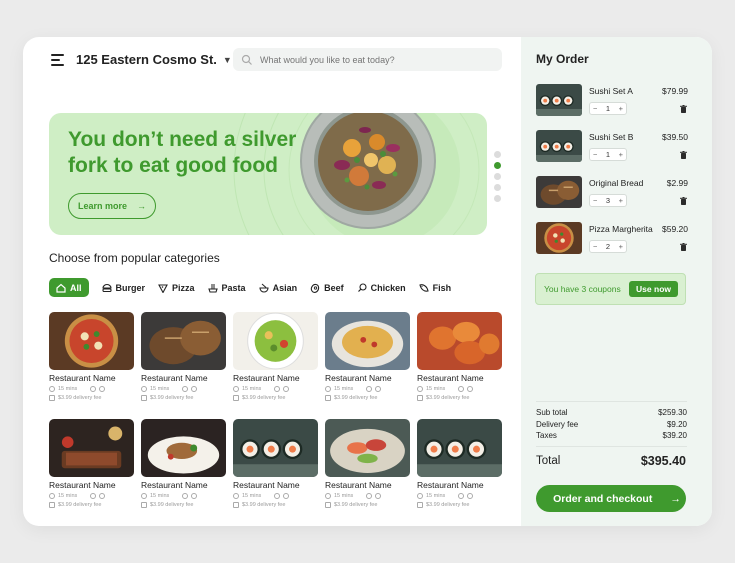  Describe the element at coordinates (434, 287) in the screenshot. I see `category-fish: Fish` at that location.